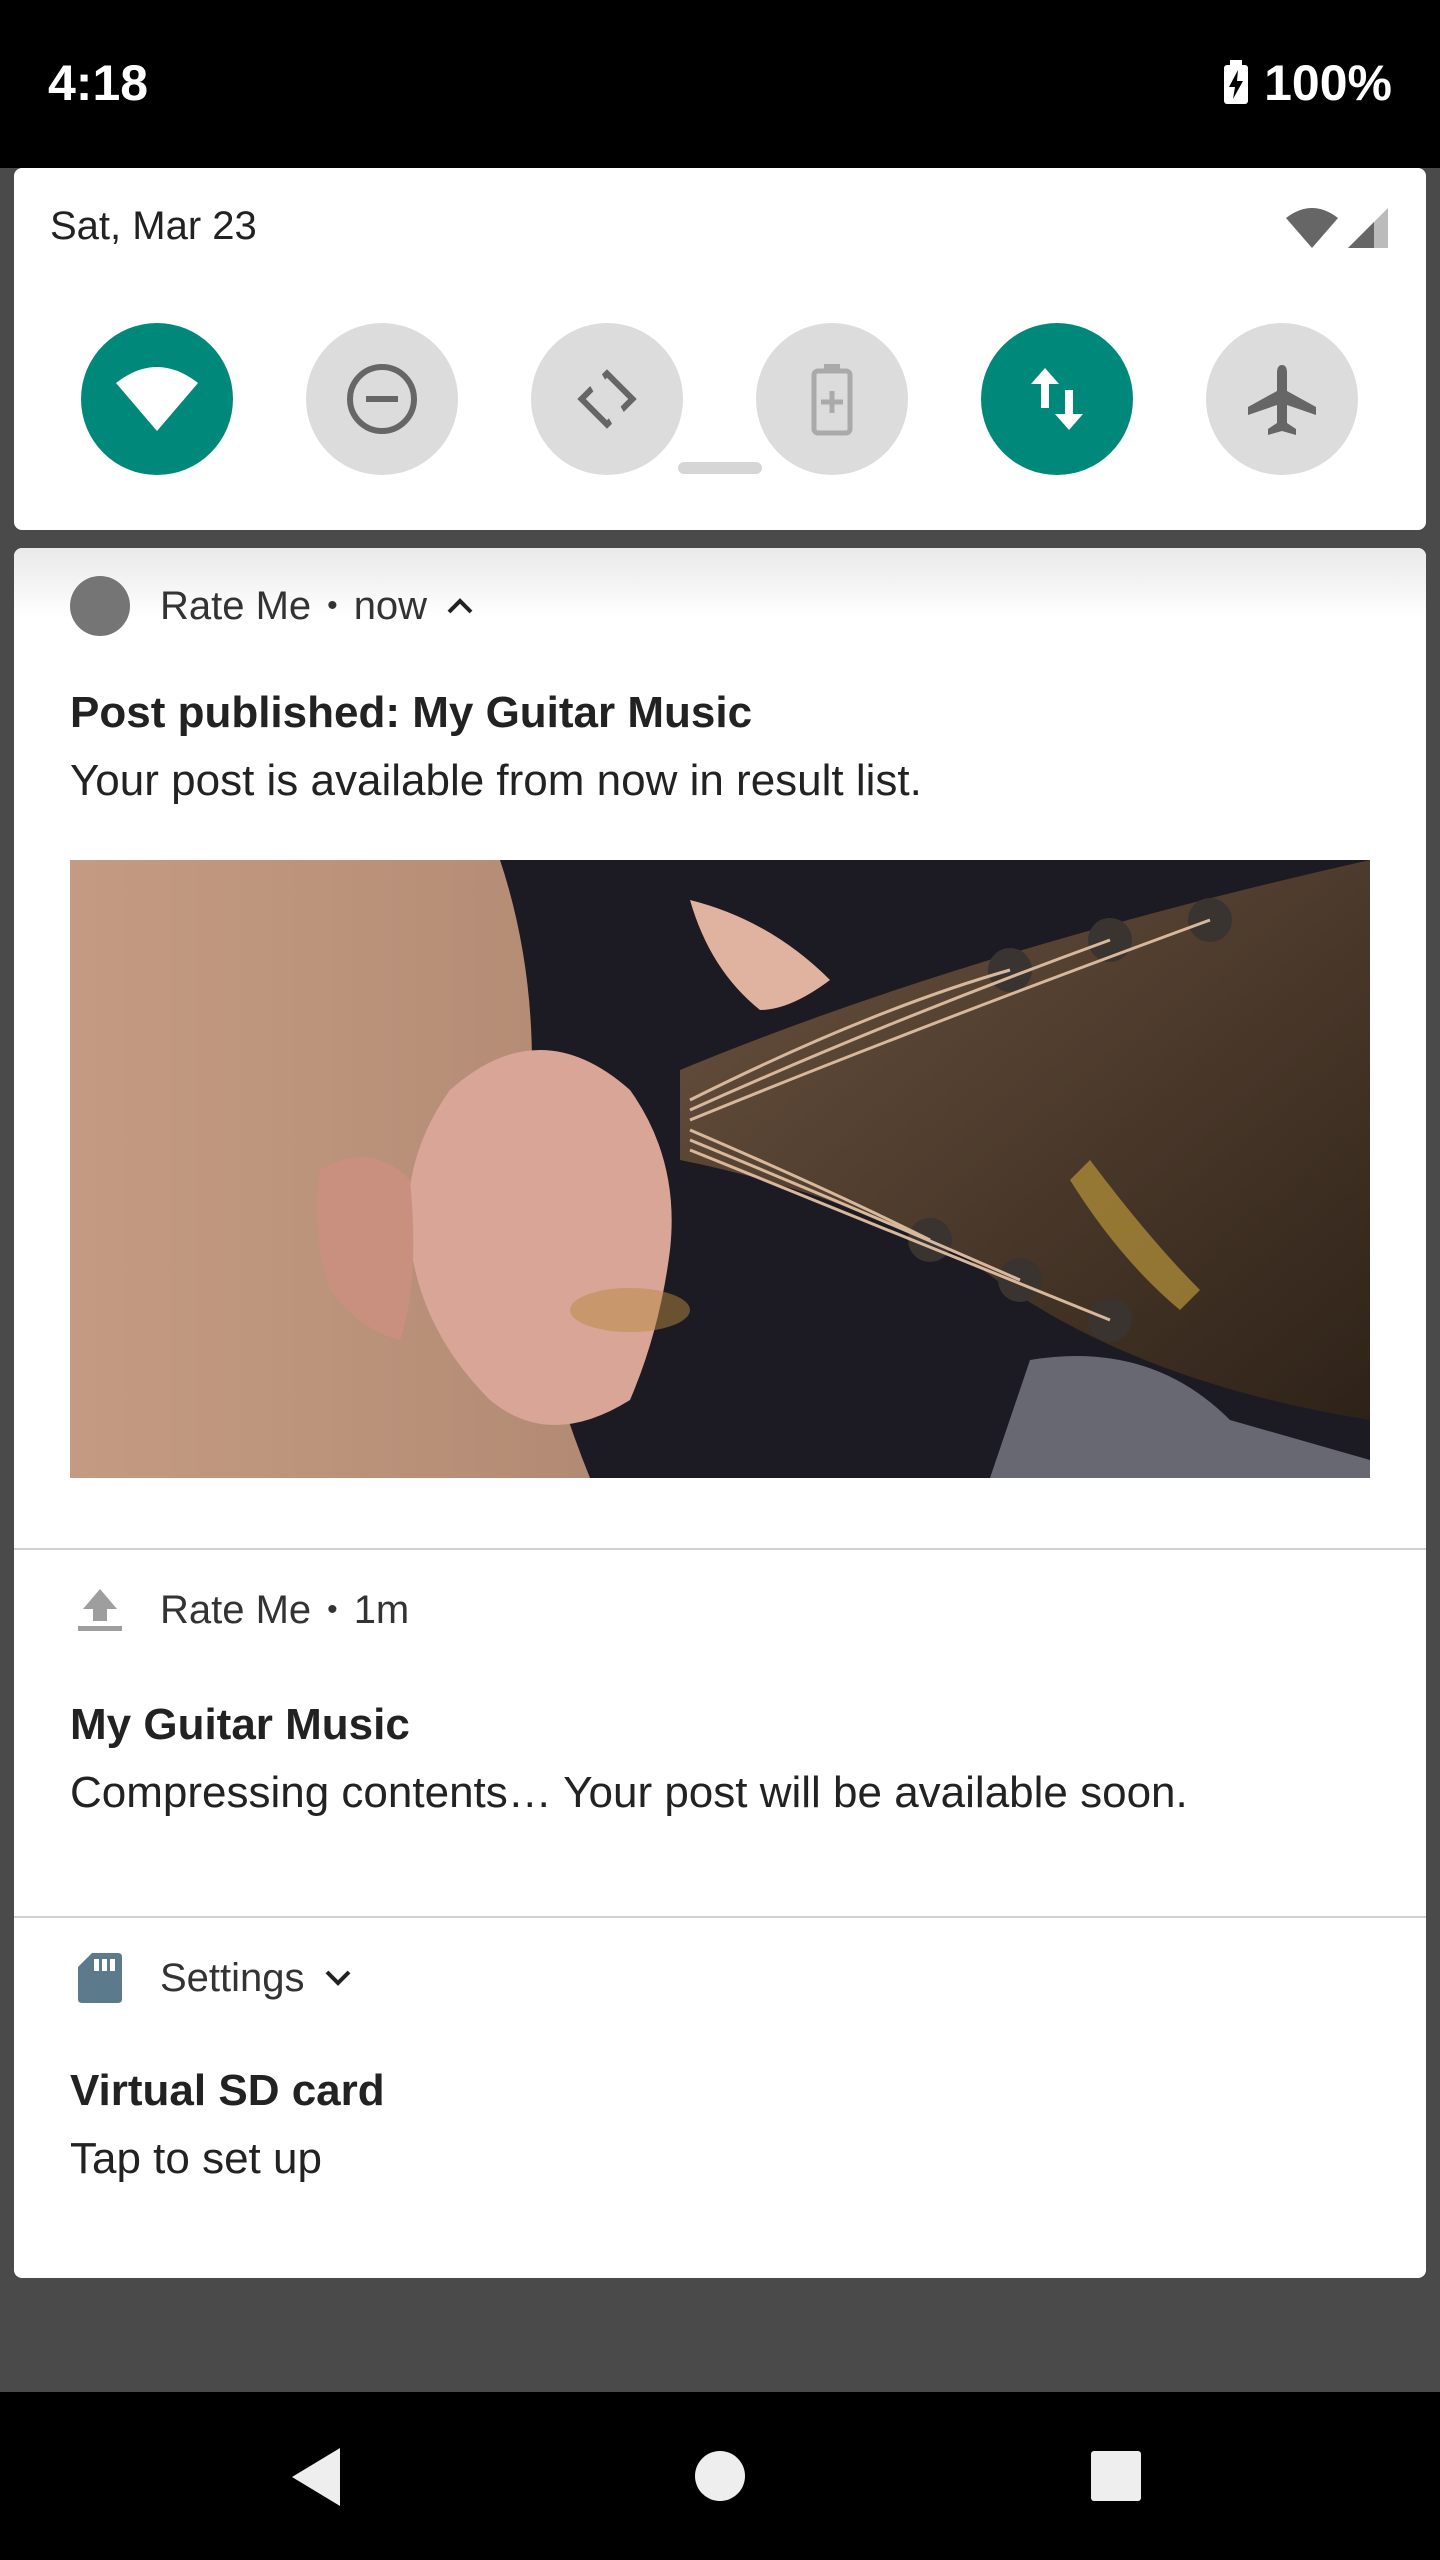 The image size is (1440, 2560). I want to click on status-bar: 4:18 100%, so click(720, 84).